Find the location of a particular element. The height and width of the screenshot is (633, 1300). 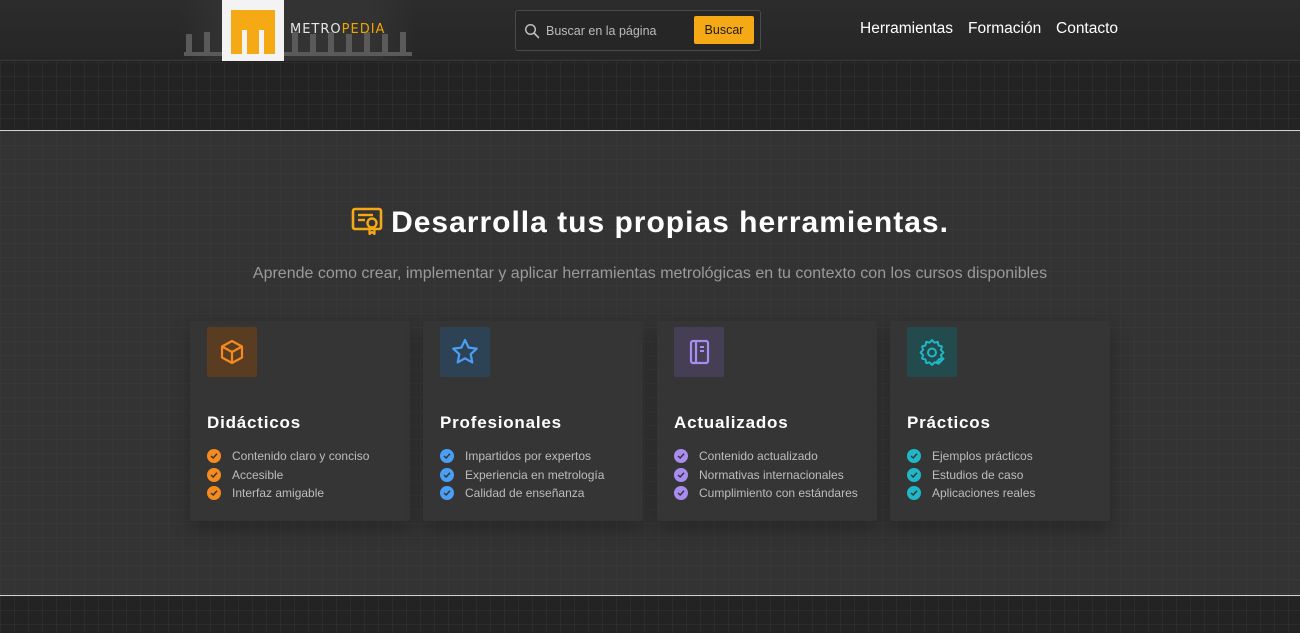

logo-text-pedia: PEDIA is located at coordinates (363, 29).